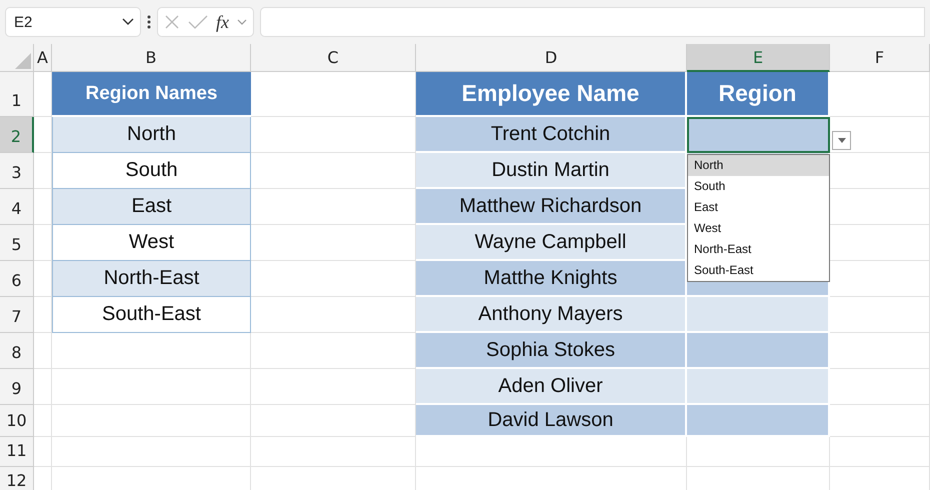  What do you see at coordinates (17, 452) in the screenshot?
I see `row-header: 11` at bounding box center [17, 452].